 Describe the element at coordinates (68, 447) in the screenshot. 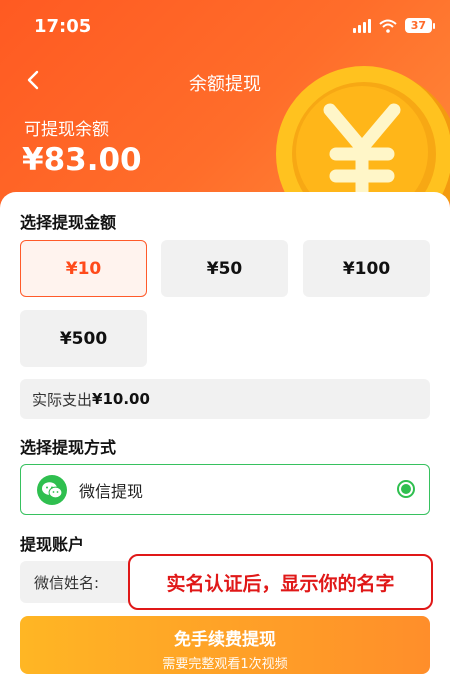

I see `method-section-title: 选择提现方式` at that location.